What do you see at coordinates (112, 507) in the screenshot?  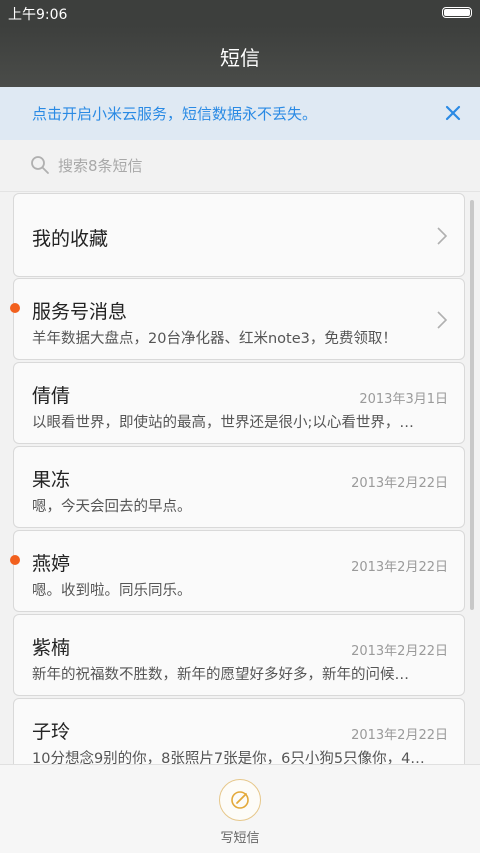 I see `thread-snippet: 嗯，今天会回去的早点。` at bounding box center [112, 507].